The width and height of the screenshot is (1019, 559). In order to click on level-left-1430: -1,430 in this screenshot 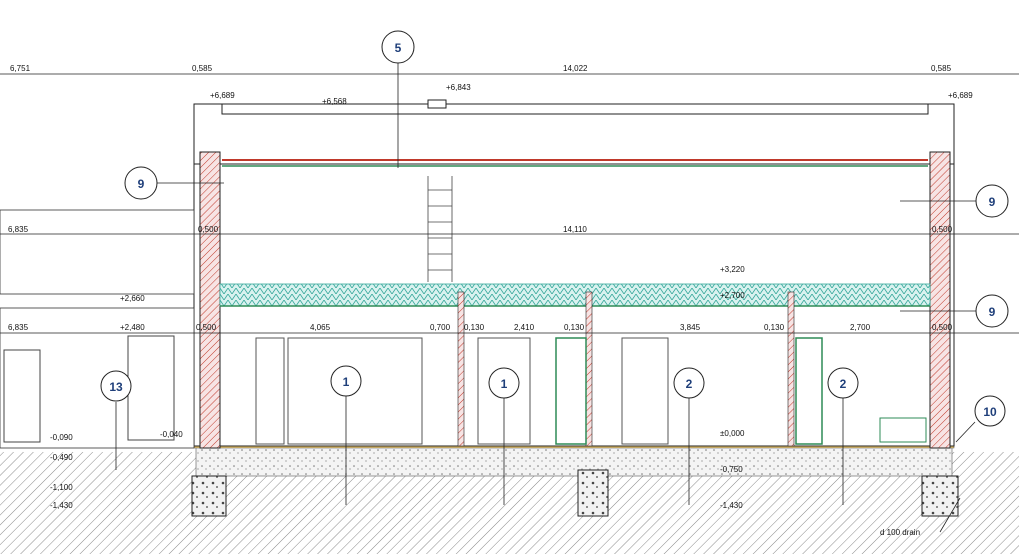, I will do `click(61, 505)`.